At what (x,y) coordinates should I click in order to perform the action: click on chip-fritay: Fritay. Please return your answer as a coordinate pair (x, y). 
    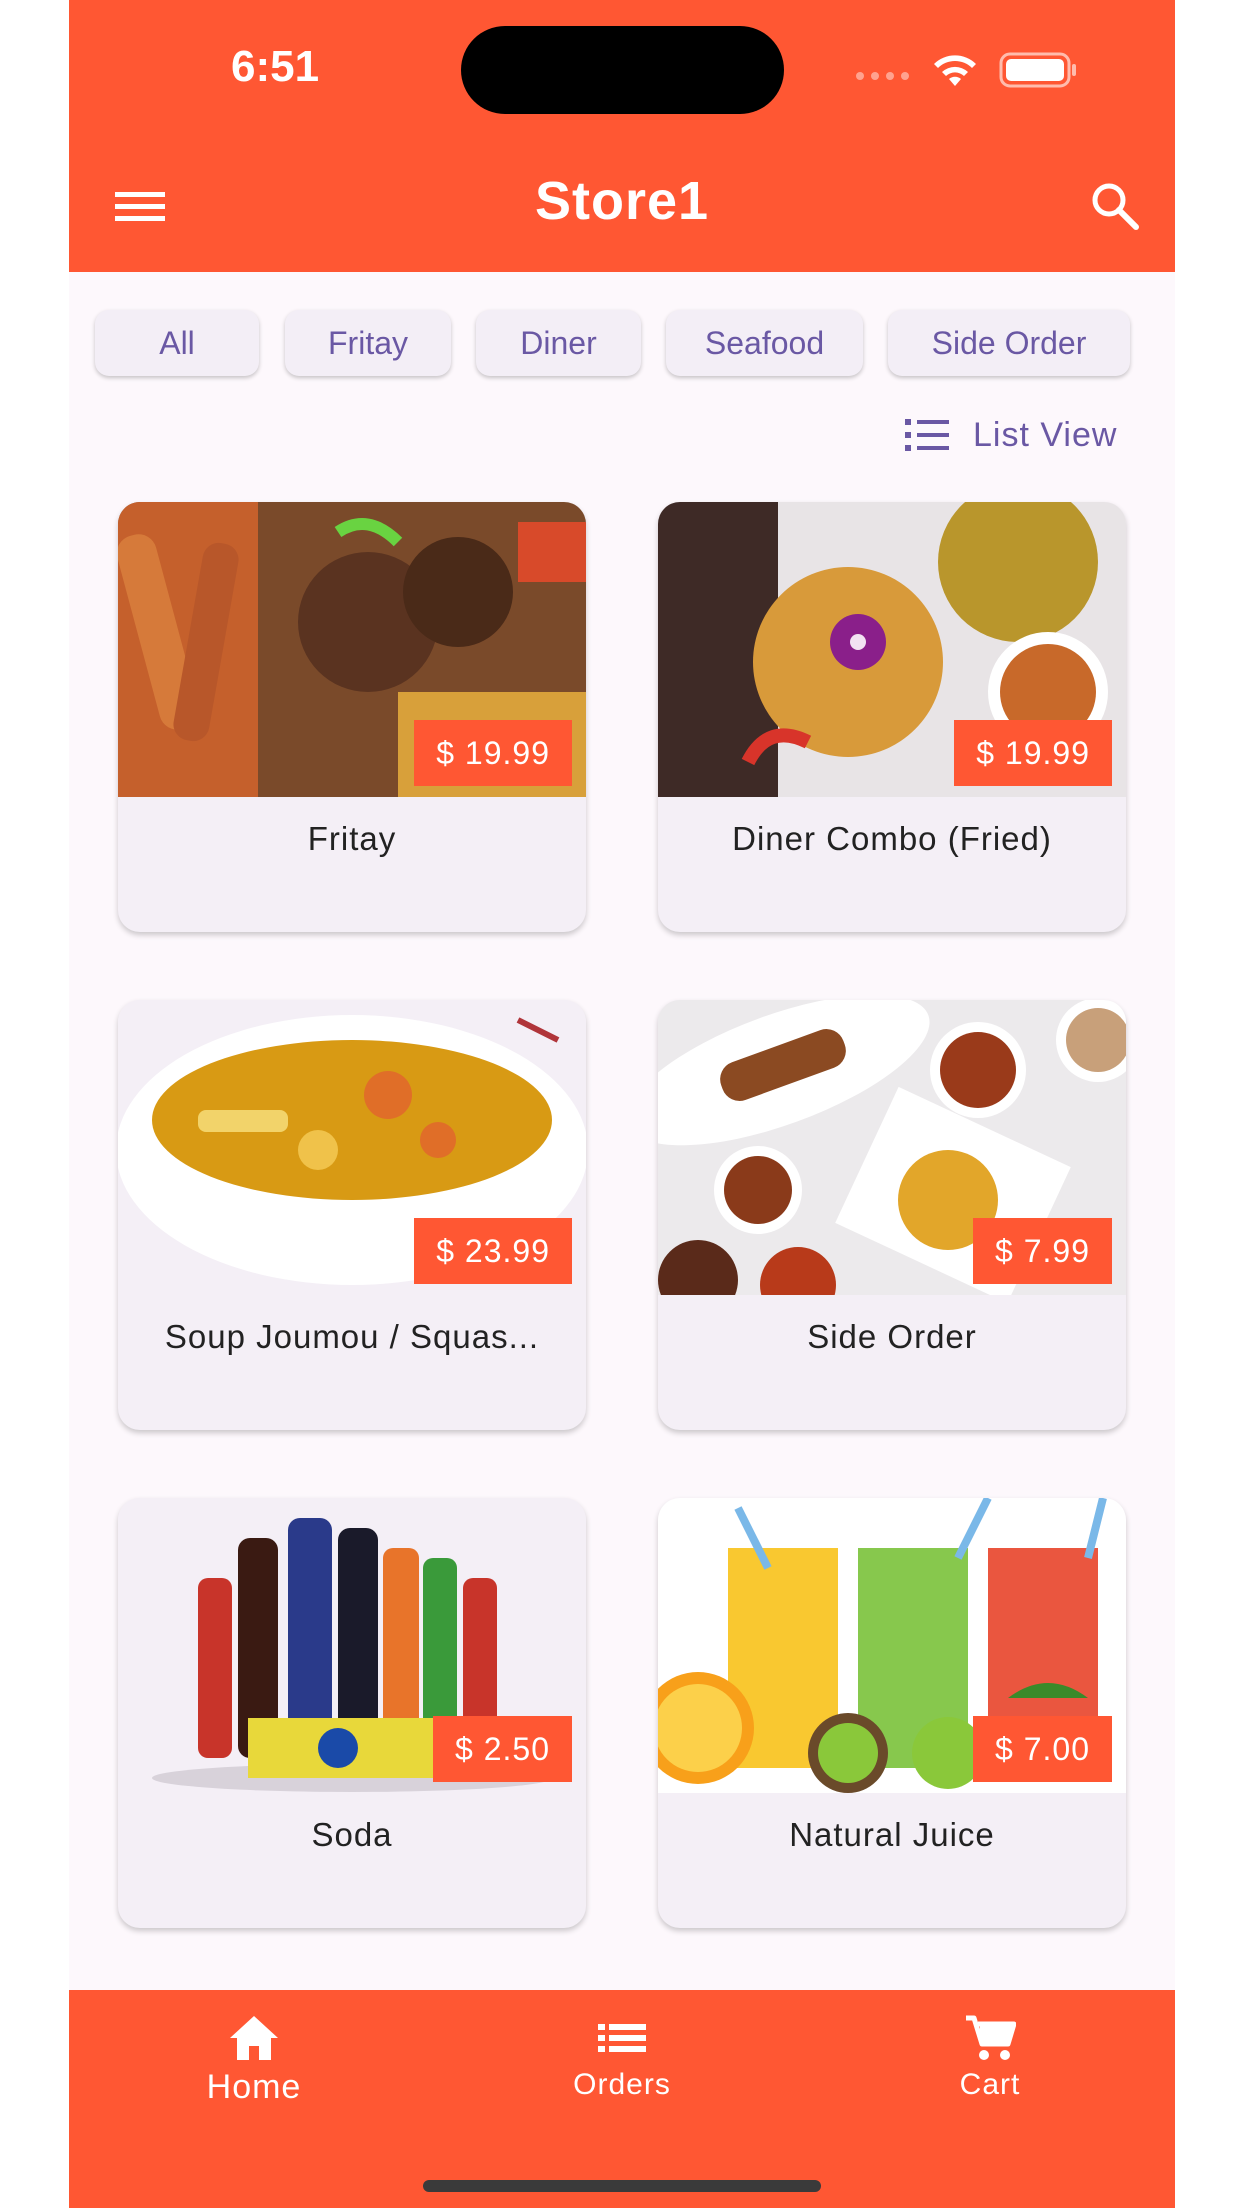
    Looking at the image, I should click on (368, 343).